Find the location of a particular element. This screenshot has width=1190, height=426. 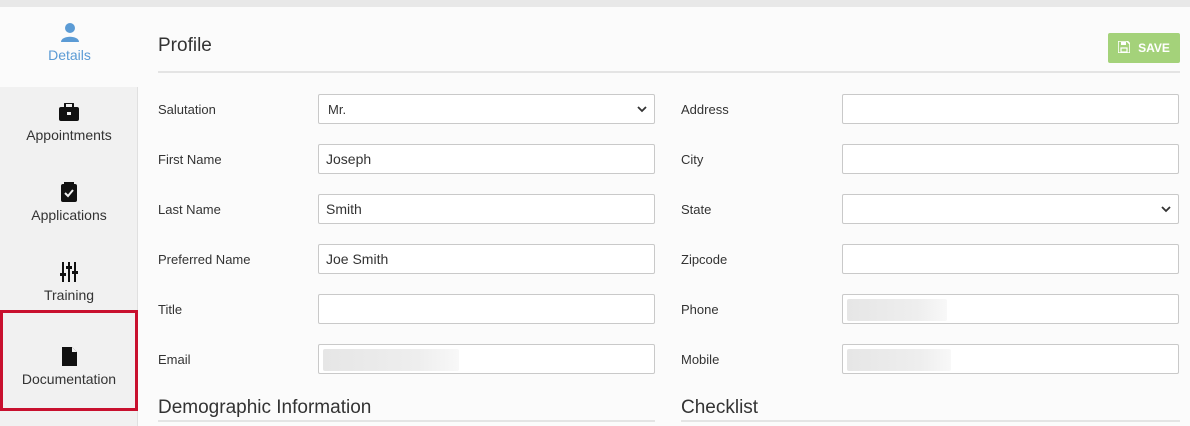

save-icon is located at coordinates (1124, 47).